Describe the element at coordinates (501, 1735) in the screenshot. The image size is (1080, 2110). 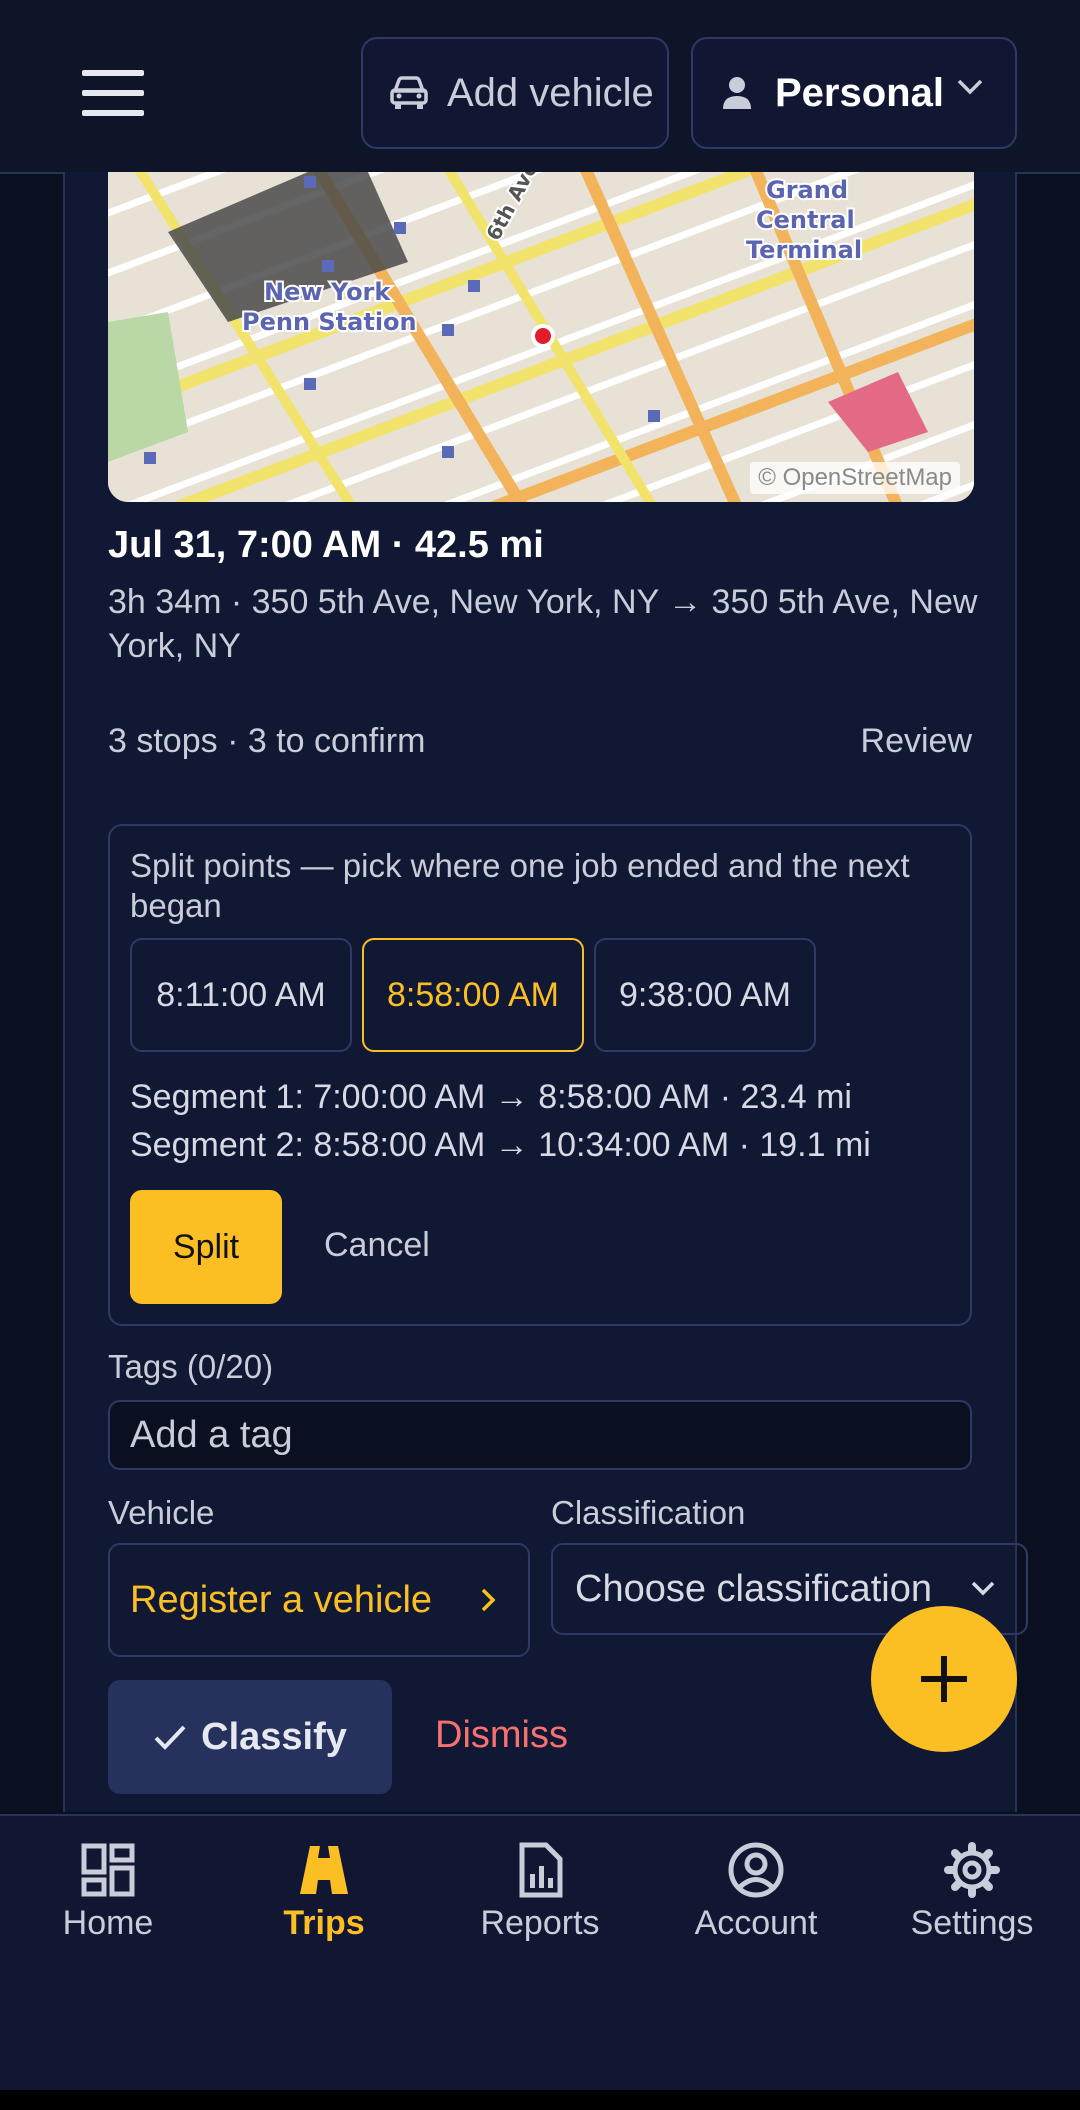
I see `dismiss-button: Dismiss` at that location.